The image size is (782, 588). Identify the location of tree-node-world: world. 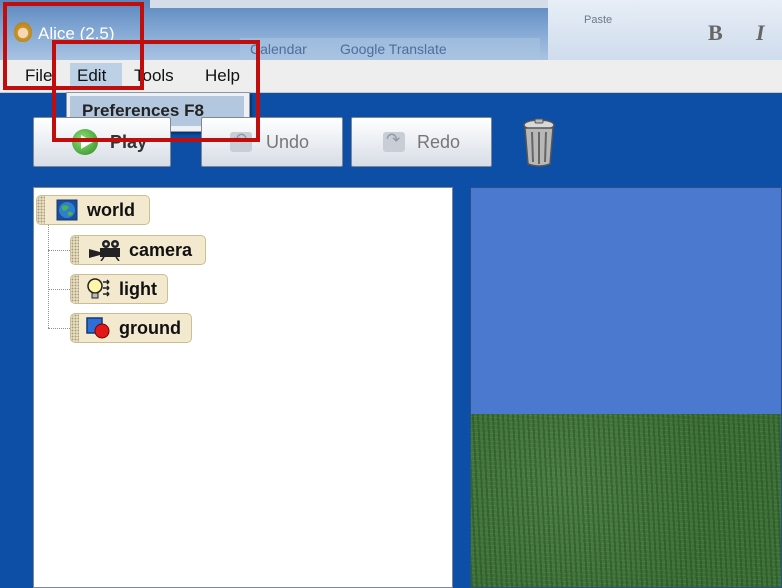
(93, 210).